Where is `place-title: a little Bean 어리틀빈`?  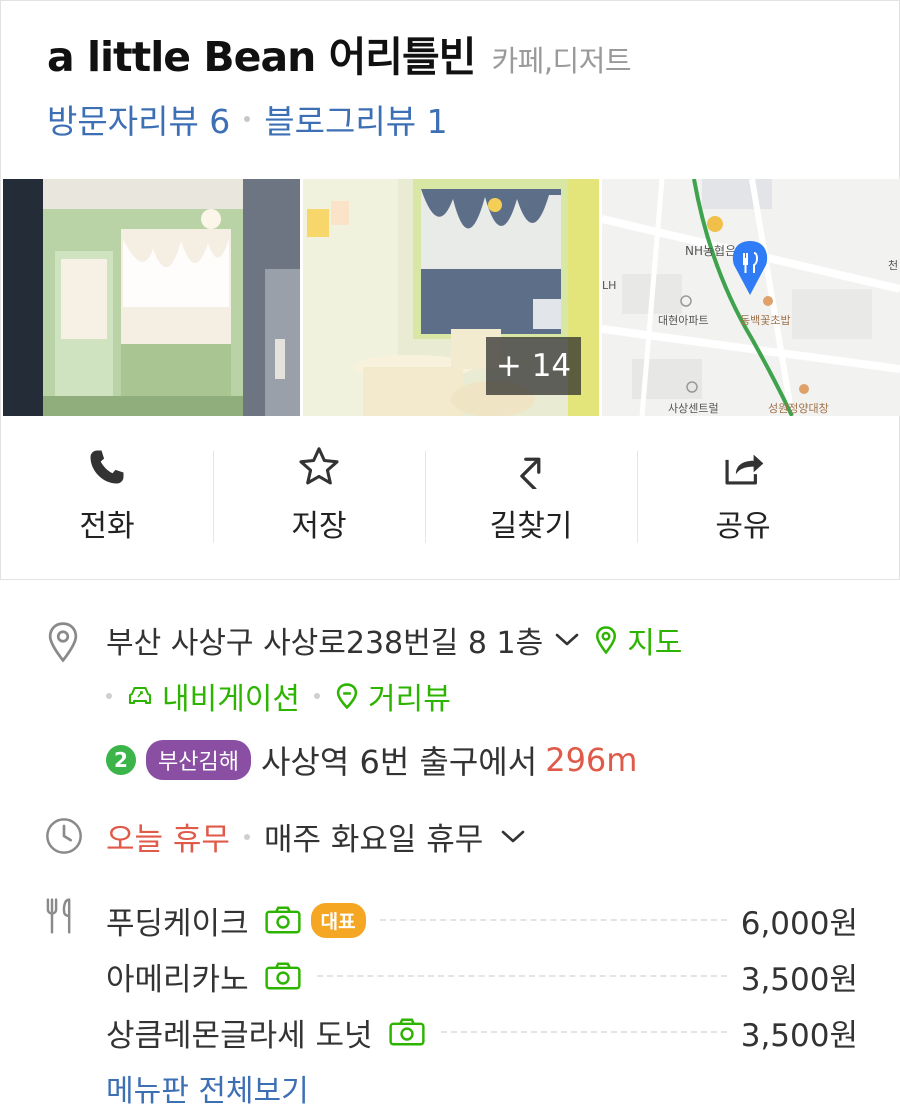 place-title: a little Bean 어리틀빈 is located at coordinates (261, 57).